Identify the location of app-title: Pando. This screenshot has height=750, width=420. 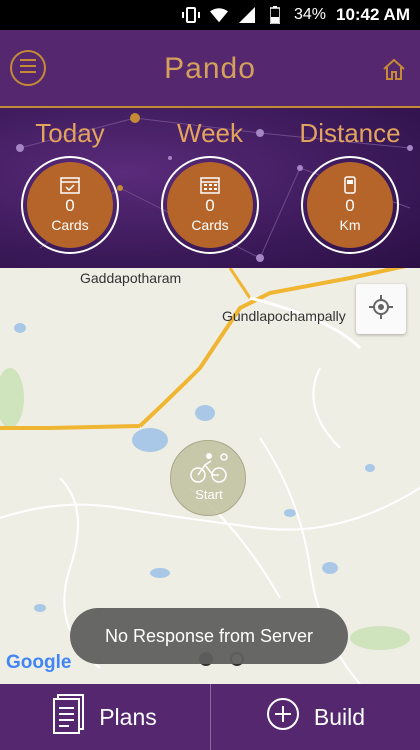
(210, 68).